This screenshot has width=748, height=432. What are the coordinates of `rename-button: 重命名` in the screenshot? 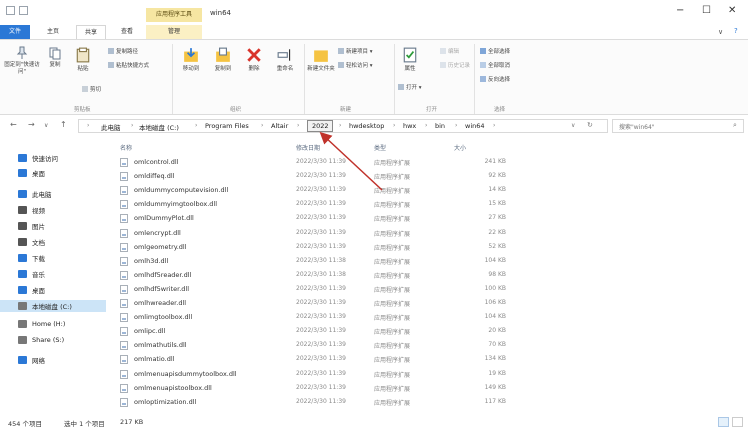 It's located at (285, 59).